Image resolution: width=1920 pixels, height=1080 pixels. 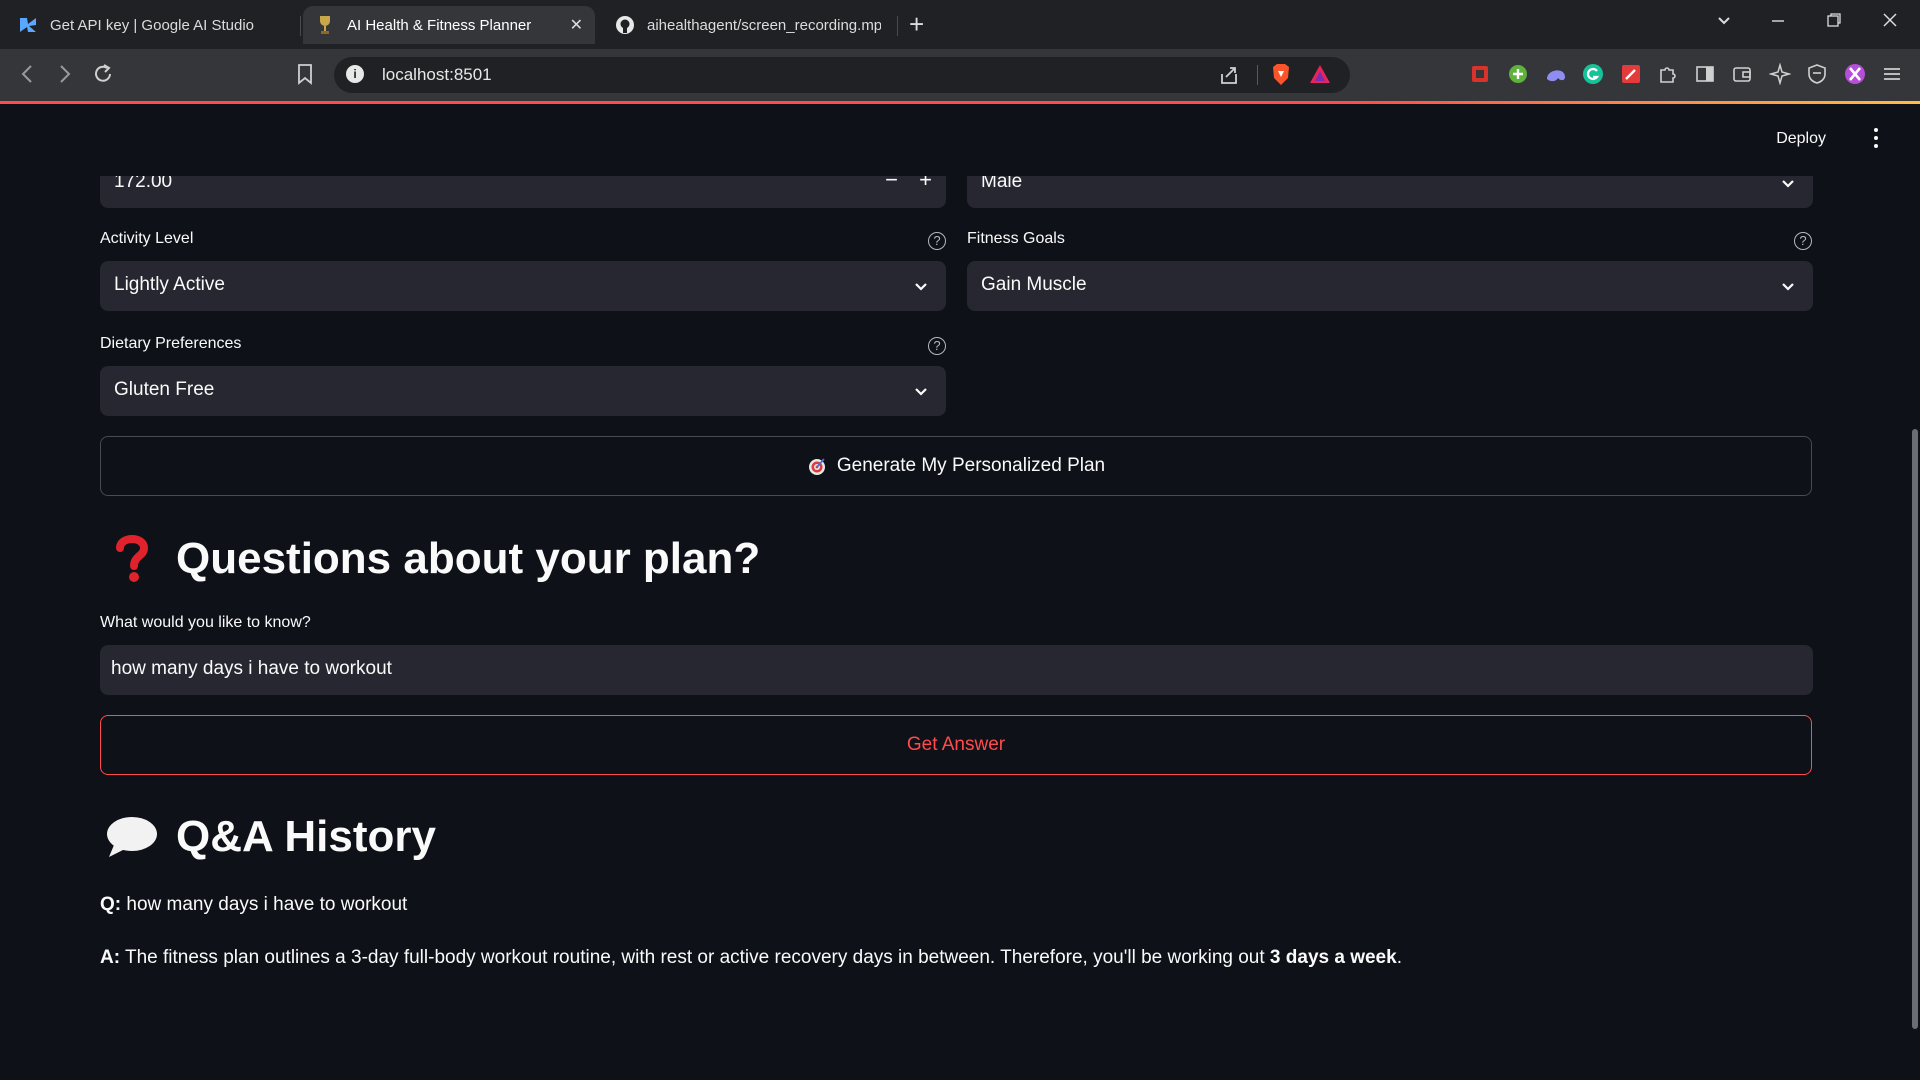 I want to click on question-text: how many days i have to workout, so click(x=267, y=904).